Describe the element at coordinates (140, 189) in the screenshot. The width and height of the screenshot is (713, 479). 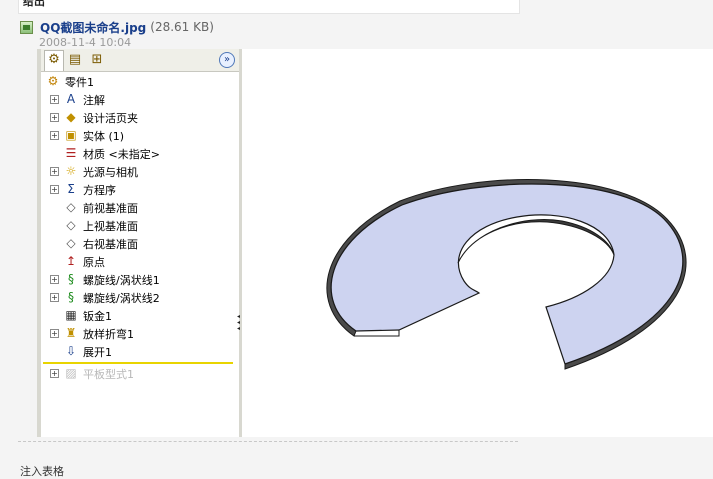
I see `tree-item: + Σ 方程序` at that location.